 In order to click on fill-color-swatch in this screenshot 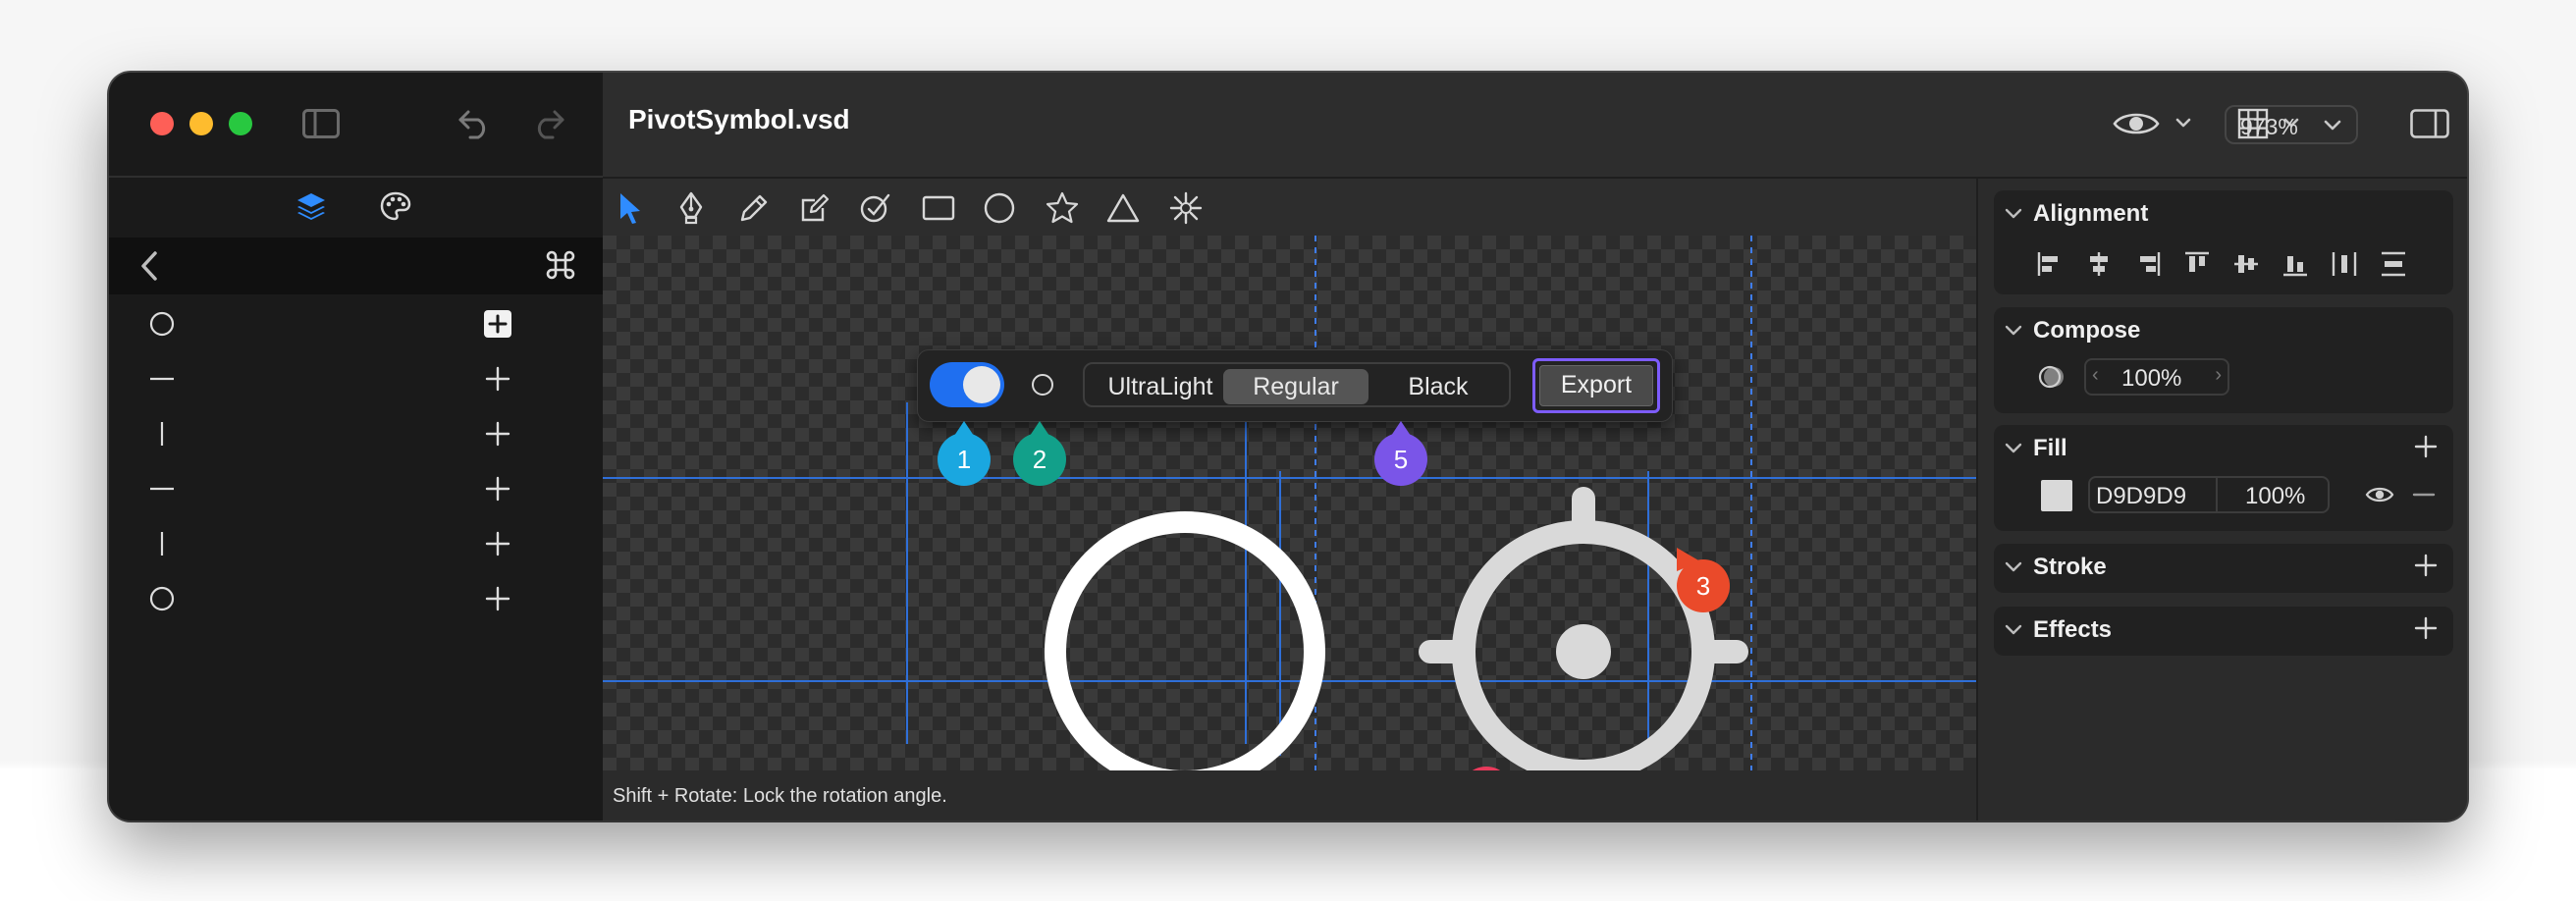, I will do `click(2056, 495)`.